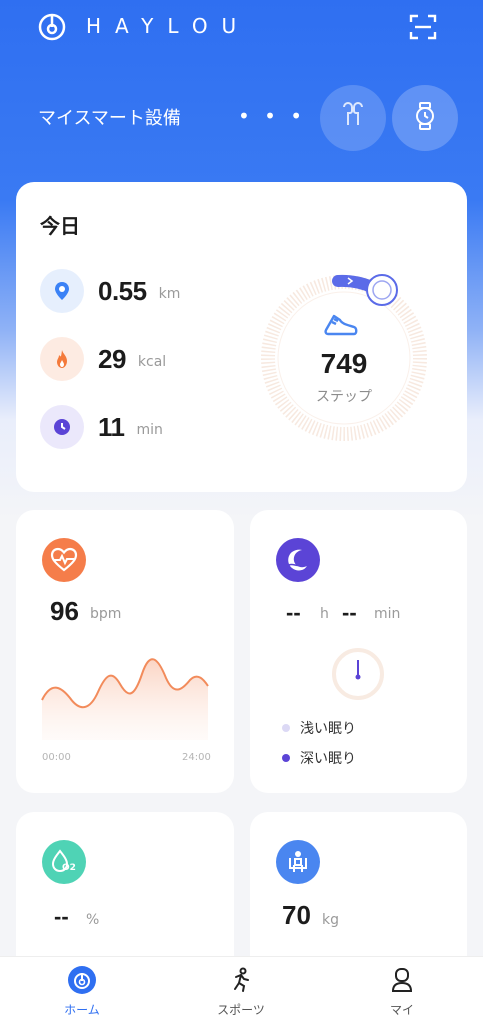  What do you see at coordinates (93, 920) in the screenshot?
I see `oxygen-unit: %` at bounding box center [93, 920].